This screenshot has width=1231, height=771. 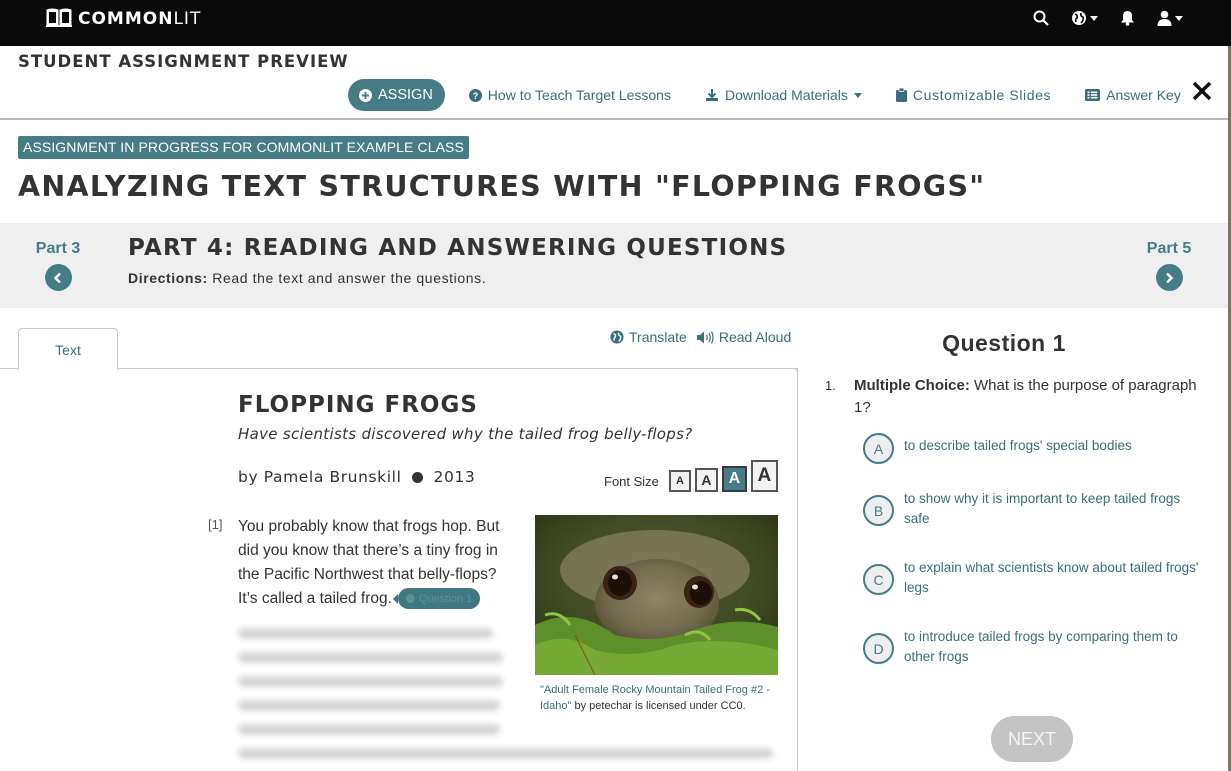 I want to click on customizable-slides-link: Customizable Slides, so click(x=973, y=95).